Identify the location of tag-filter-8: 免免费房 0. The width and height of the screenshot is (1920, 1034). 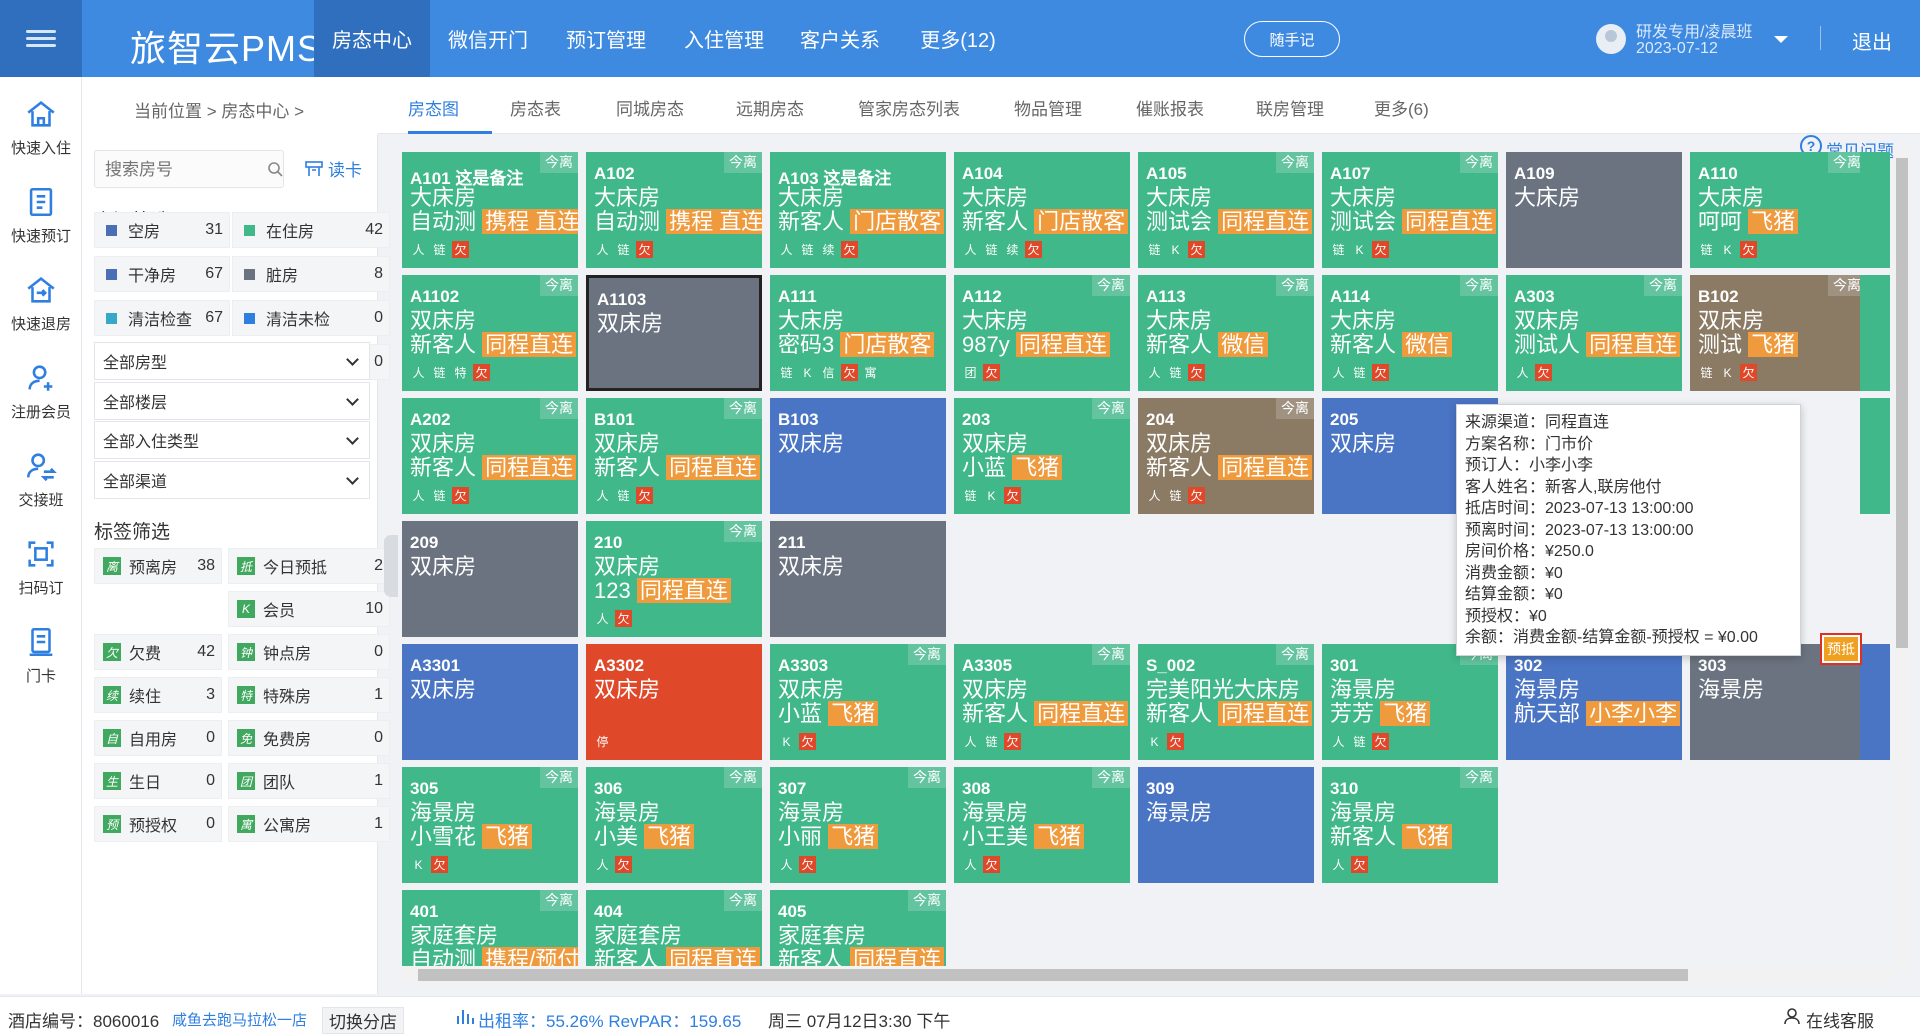
(309, 738).